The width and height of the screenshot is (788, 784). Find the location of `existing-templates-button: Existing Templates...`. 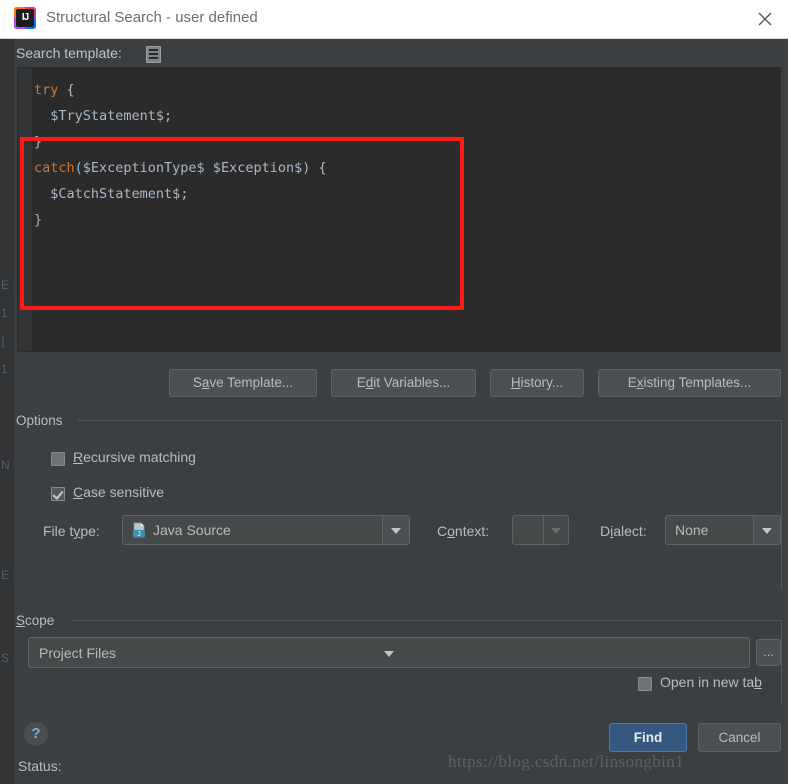

existing-templates-button: Existing Templates... is located at coordinates (689, 383).